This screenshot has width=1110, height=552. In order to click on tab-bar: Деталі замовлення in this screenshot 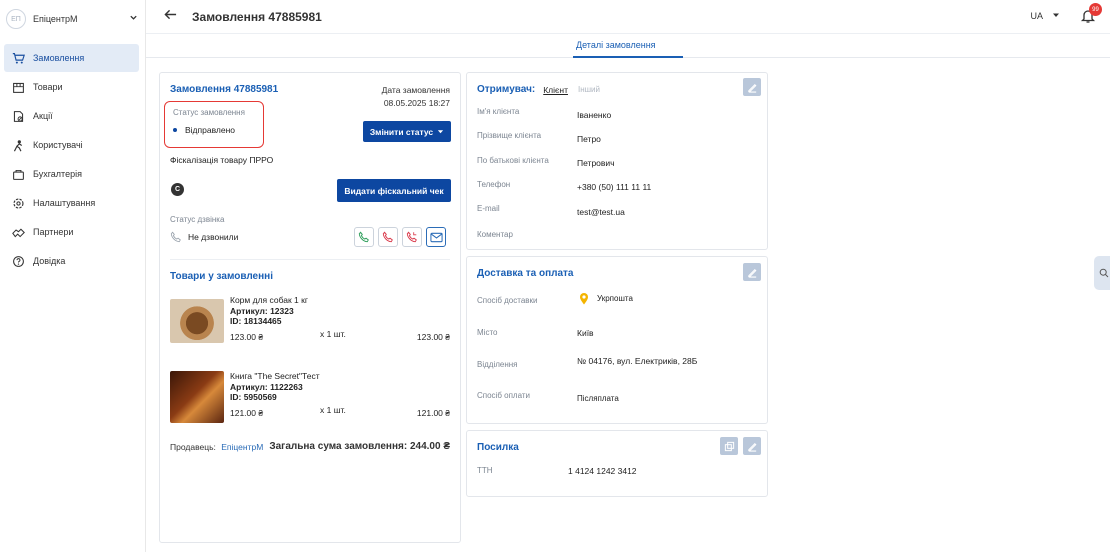, I will do `click(628, 46)`.